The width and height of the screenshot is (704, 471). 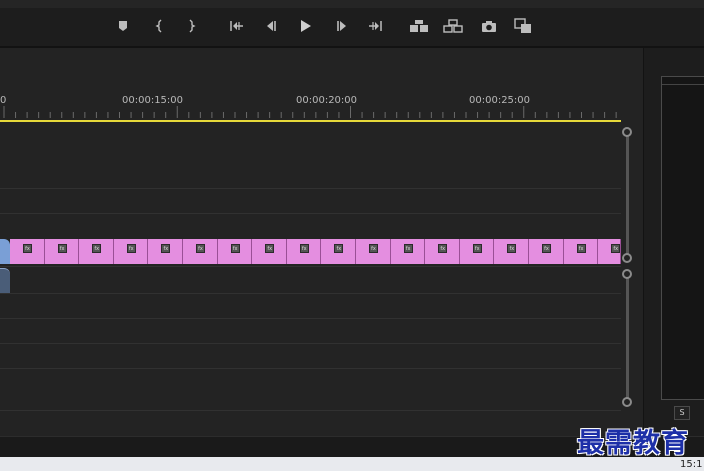 I want to click on comparison-view-icon, so click(x=523, y=26).